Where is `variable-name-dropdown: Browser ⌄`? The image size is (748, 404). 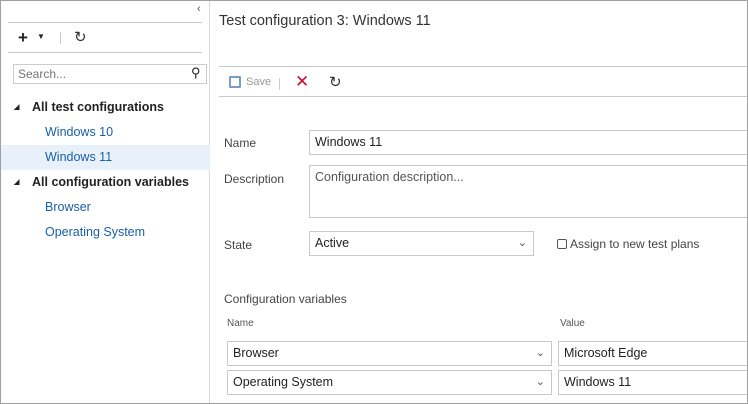
variable-name-dropdown: Browser ⌄ is located at coordinates (389, 353).